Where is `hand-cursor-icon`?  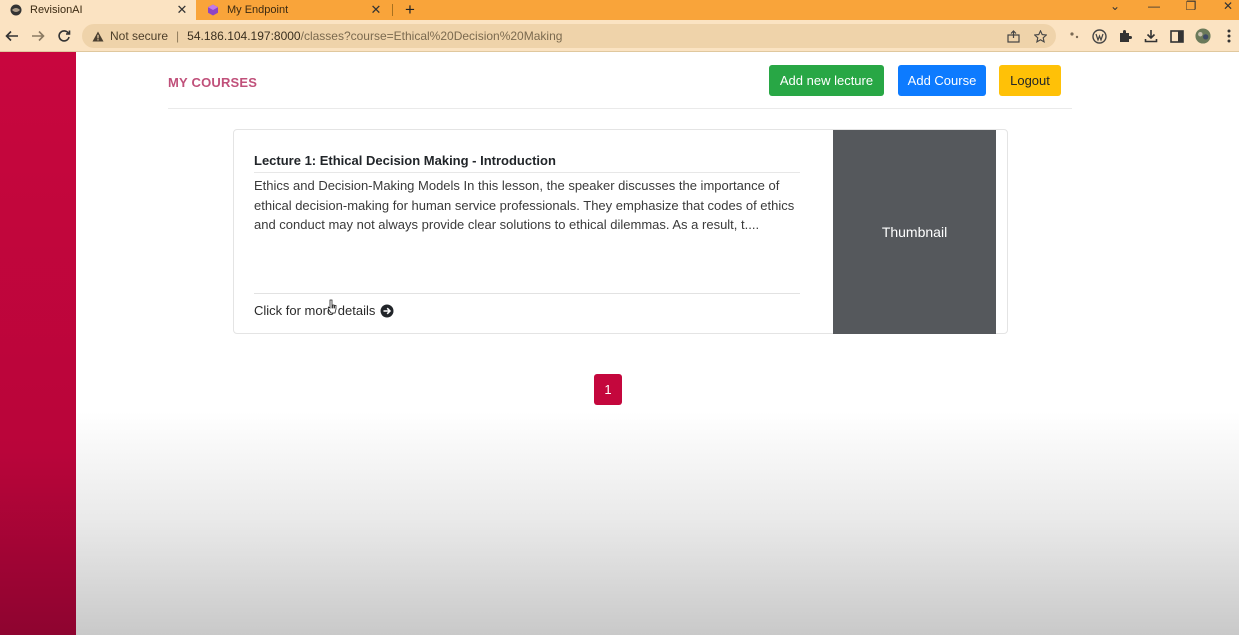 hand-cursor-icon is located at coordinates (332, 306).